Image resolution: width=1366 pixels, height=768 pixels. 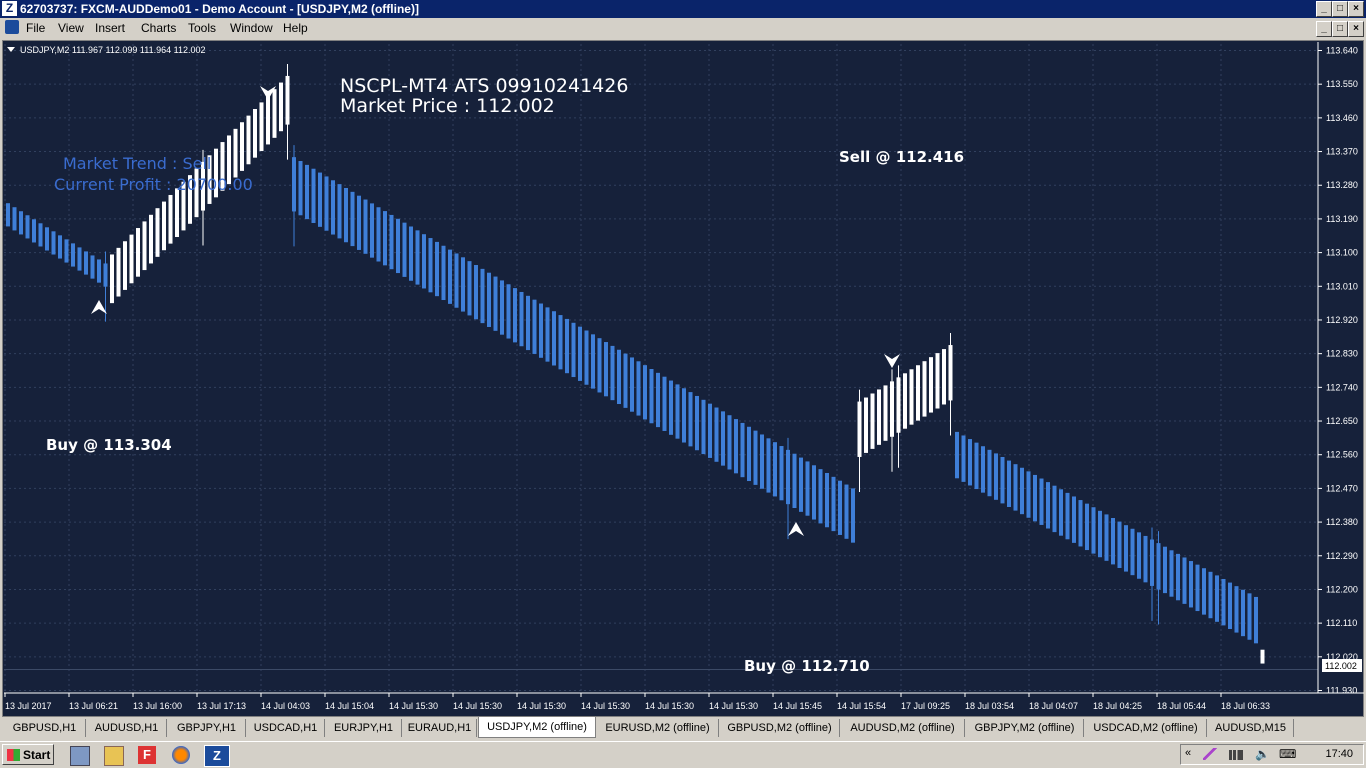 I want to click on chart-label-dropdown-icon, so click(x=11, y=49).